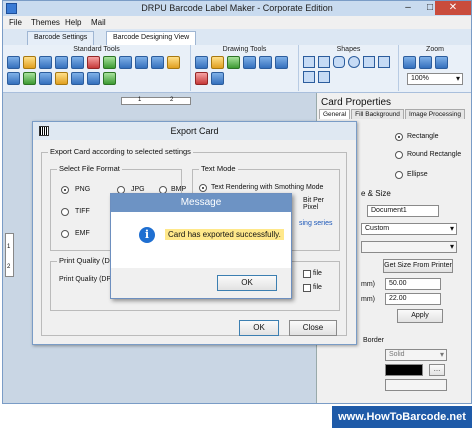 This screenshot has height=430, width=474. Describe the element at coordinates (309, 77) in the screenshot. I see `arrow-shape-icon` at that location.